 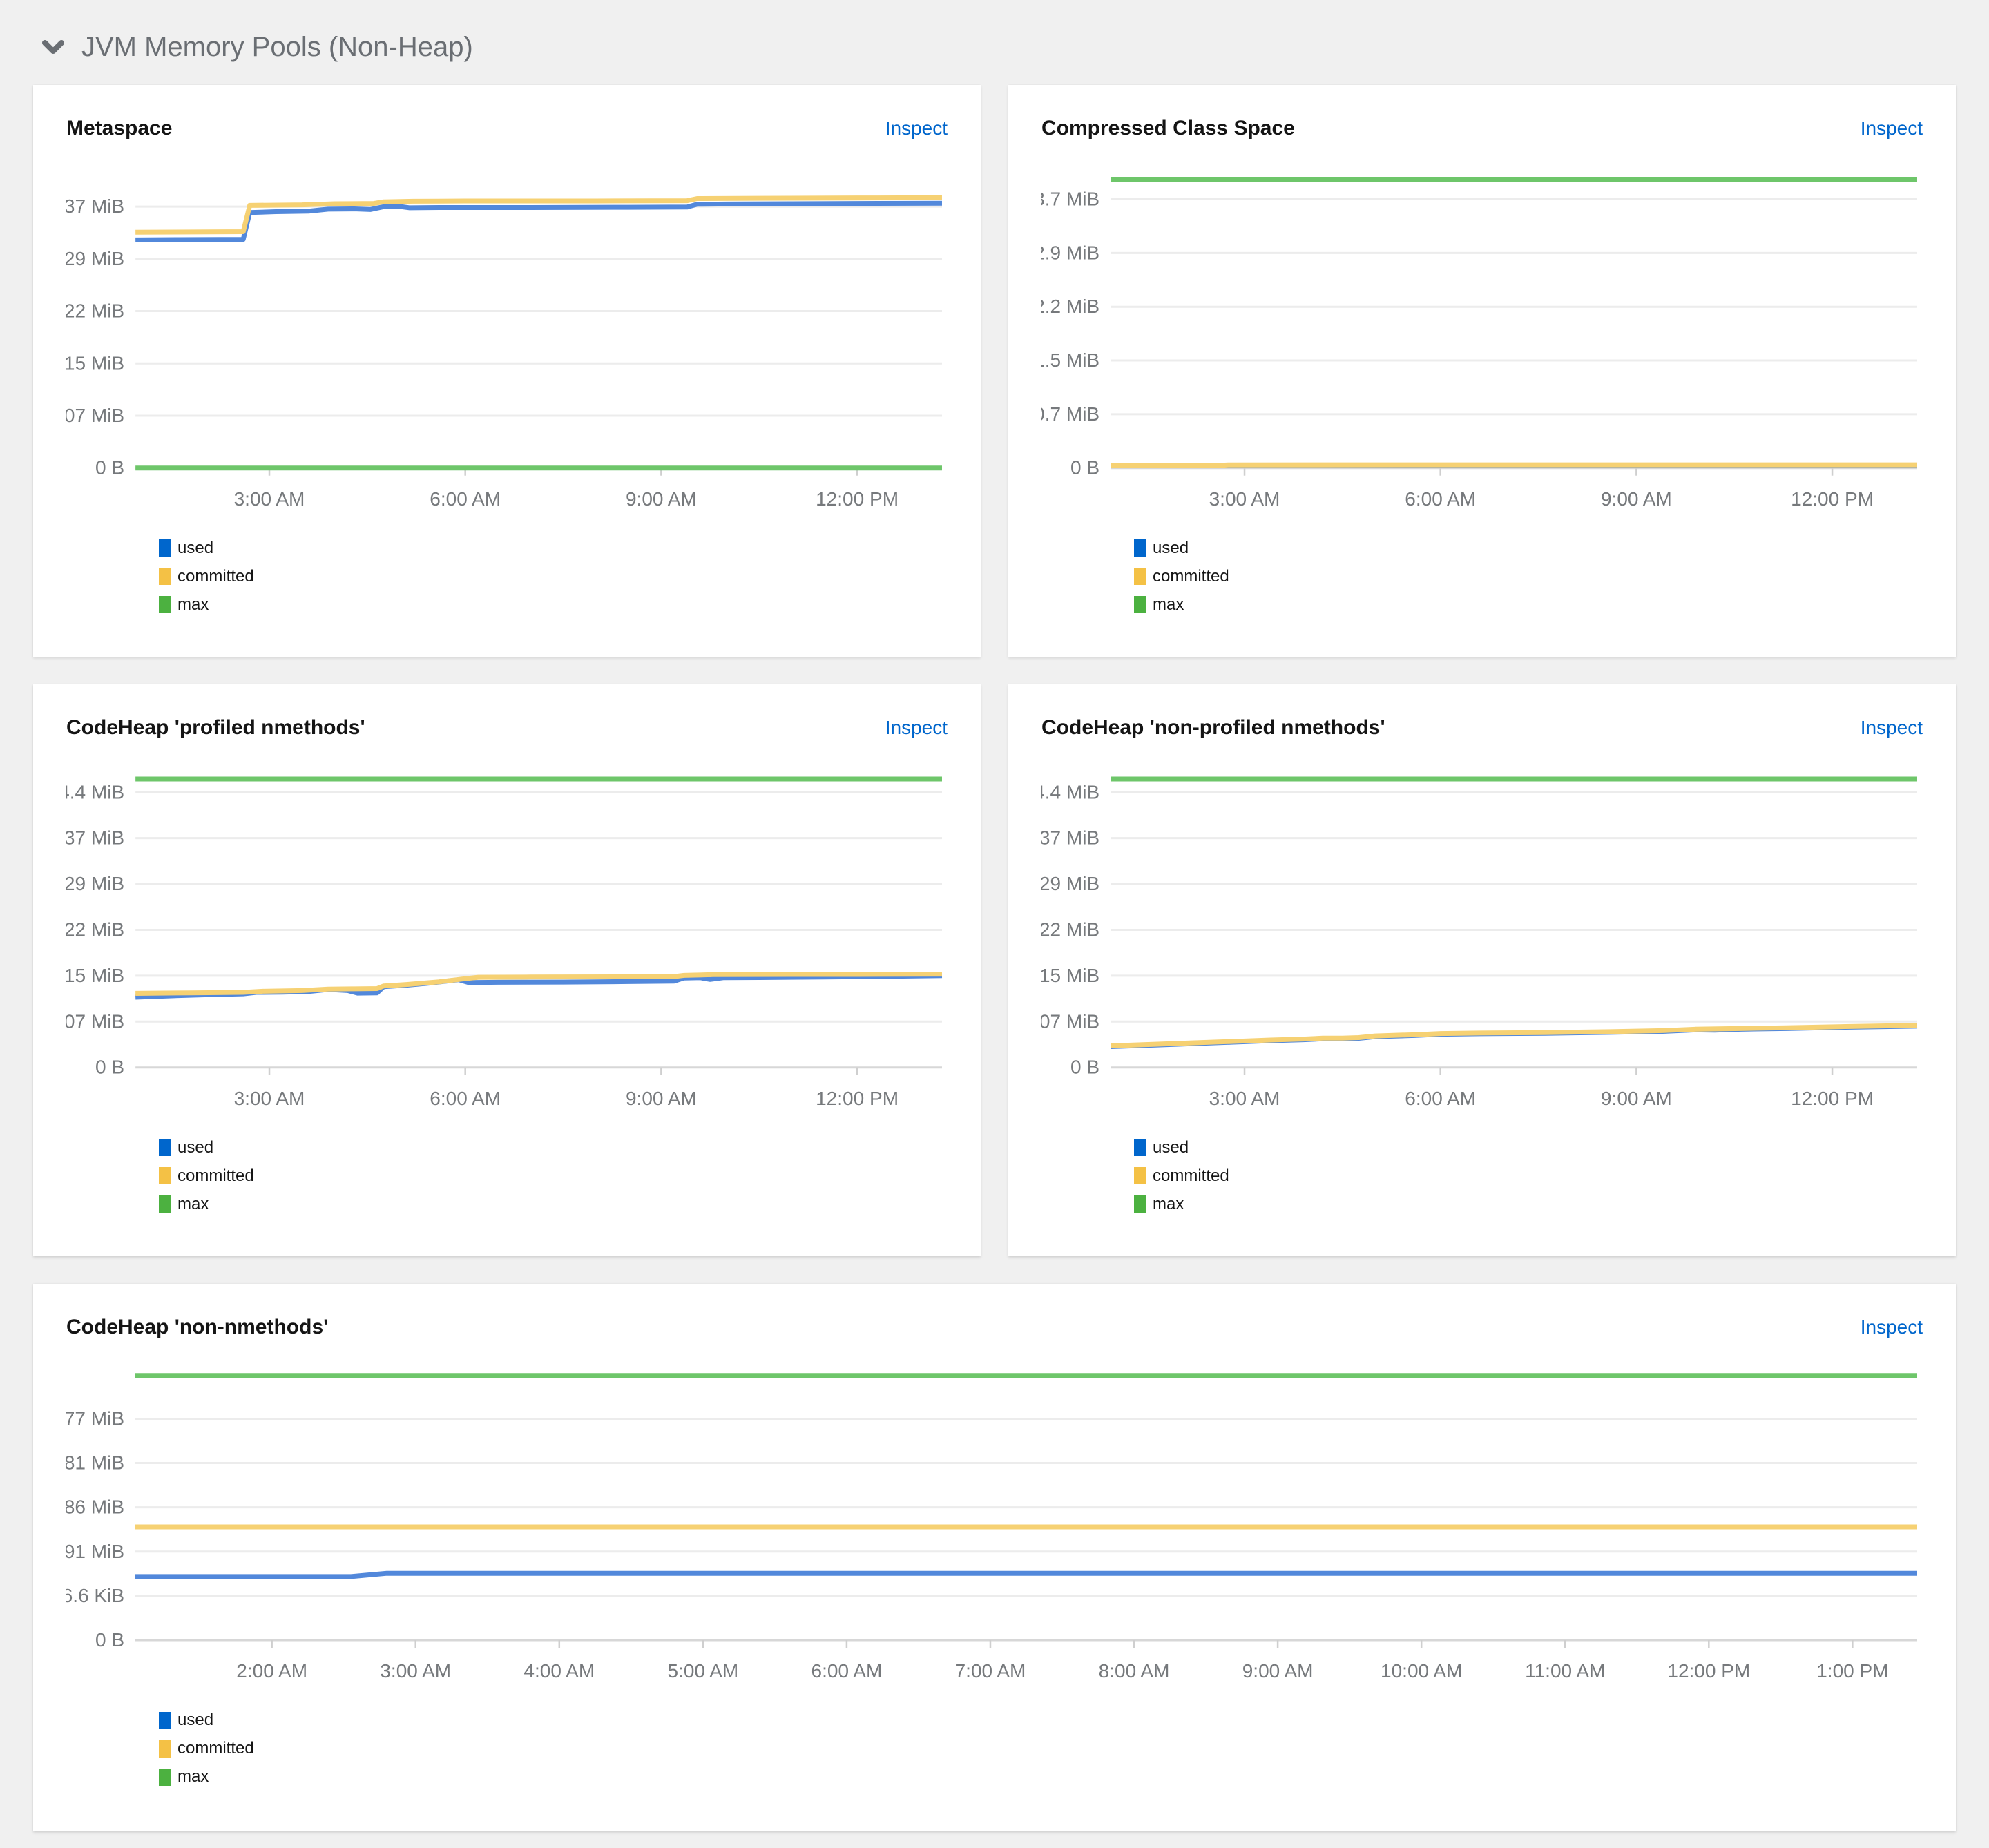 What do you see at coordinates (995, 1327) in the screenshot?
I see `card-header: CodeHeap 'non-nmethods' Inspect` at bounding box center [995, 1327].